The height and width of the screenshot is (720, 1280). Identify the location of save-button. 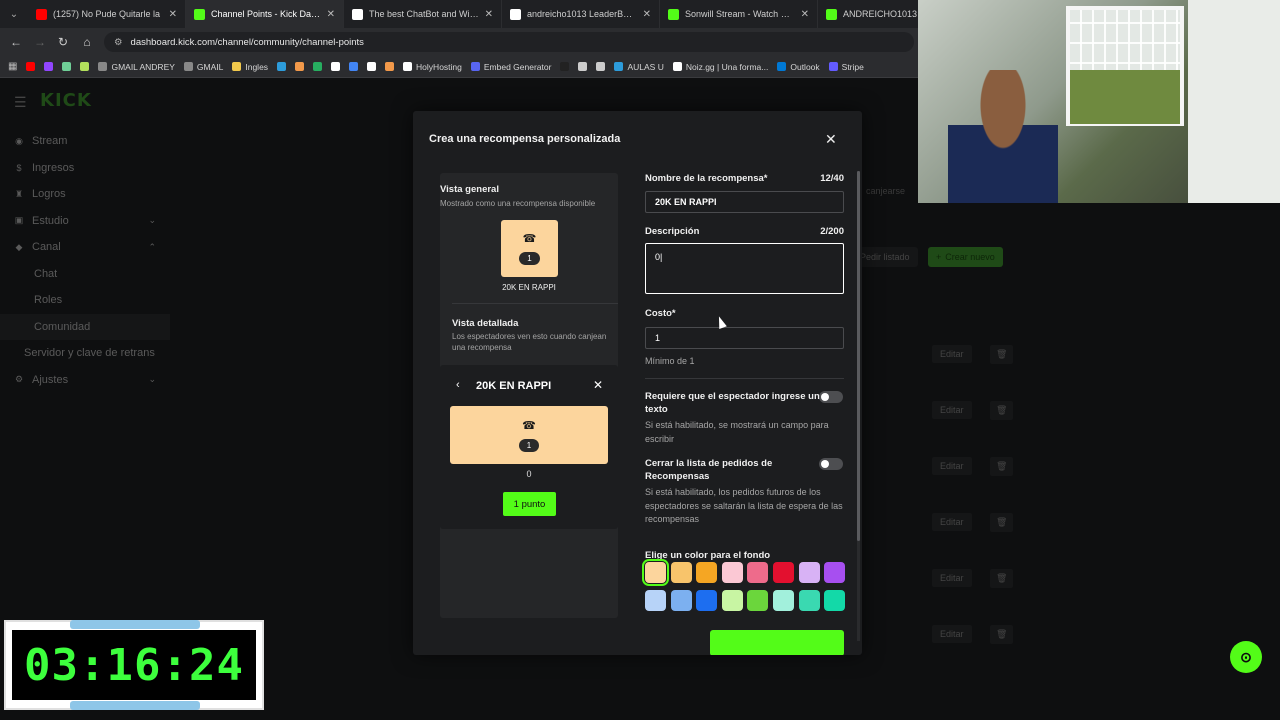
(777, 642).